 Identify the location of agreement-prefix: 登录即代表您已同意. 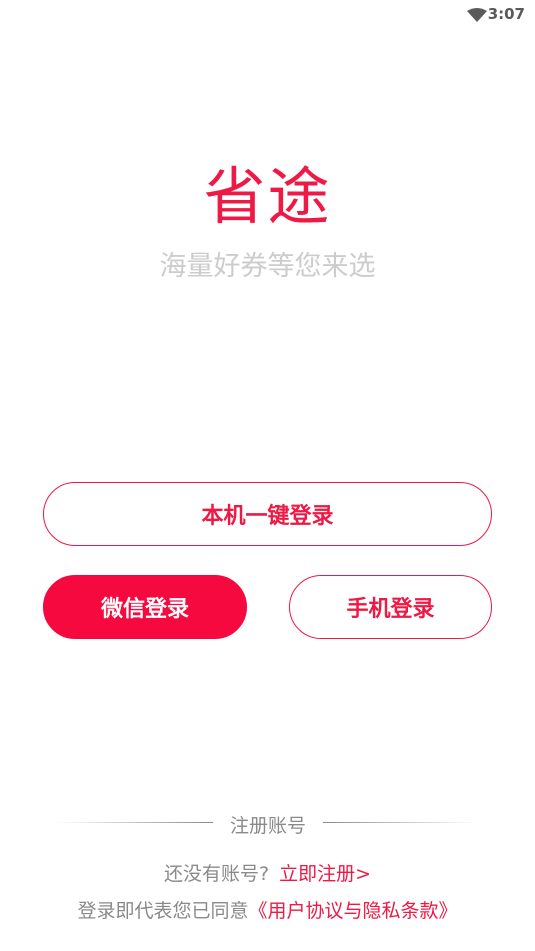
(163, 911).